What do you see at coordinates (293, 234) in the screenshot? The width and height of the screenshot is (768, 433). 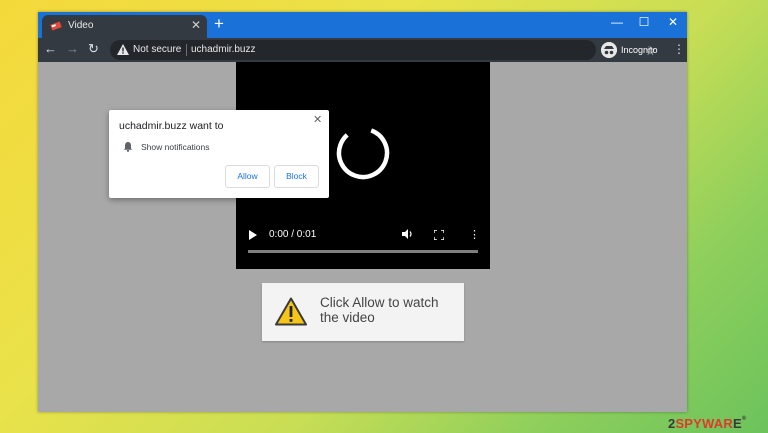 I see `video-time: 0:00 / 0:01` at bounding box center [293, 234].